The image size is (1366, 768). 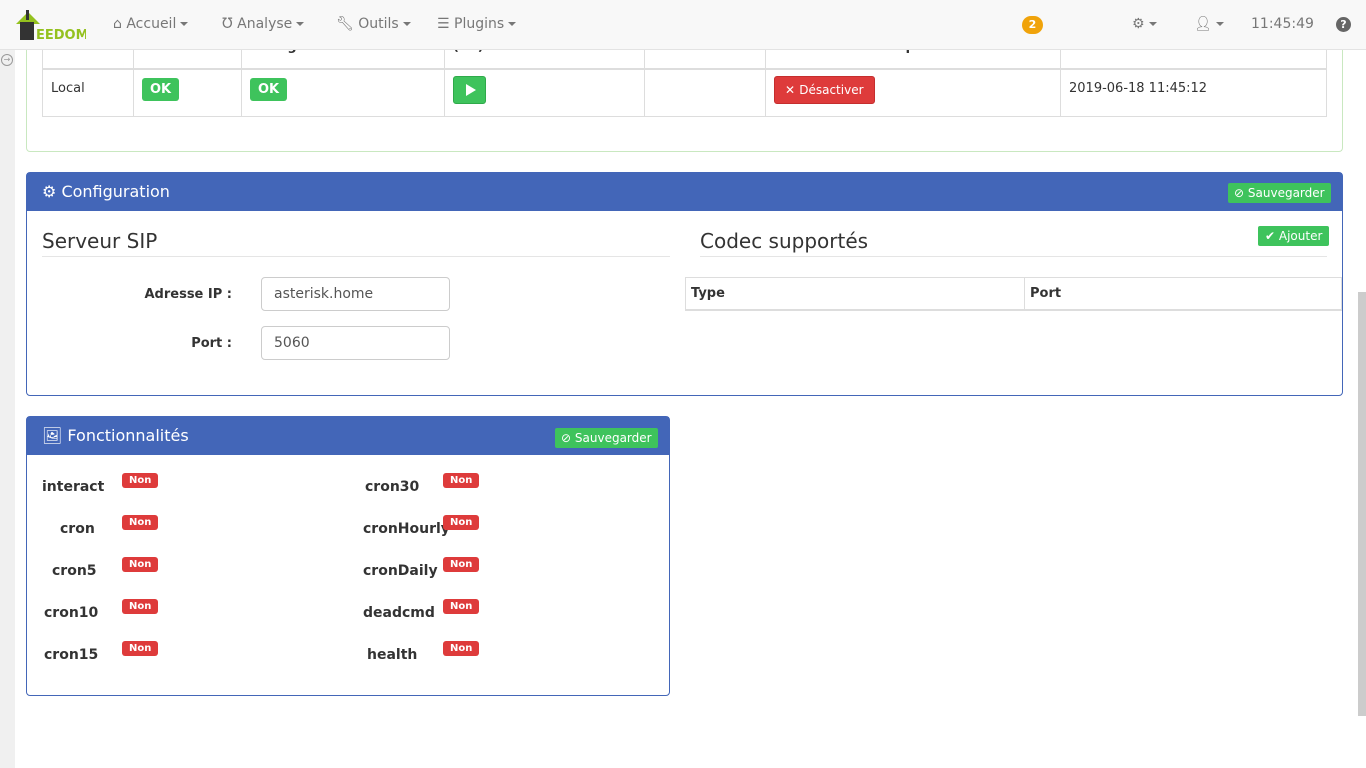 I want to click on config-badge: OK, so click(x=269, y=89).